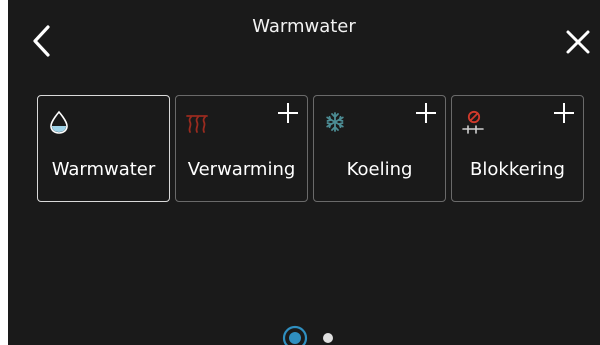  What do you see at coordinates (335, 122) in the screenshot?
I see `snowflake-icon` at bounding box center [335, 122].